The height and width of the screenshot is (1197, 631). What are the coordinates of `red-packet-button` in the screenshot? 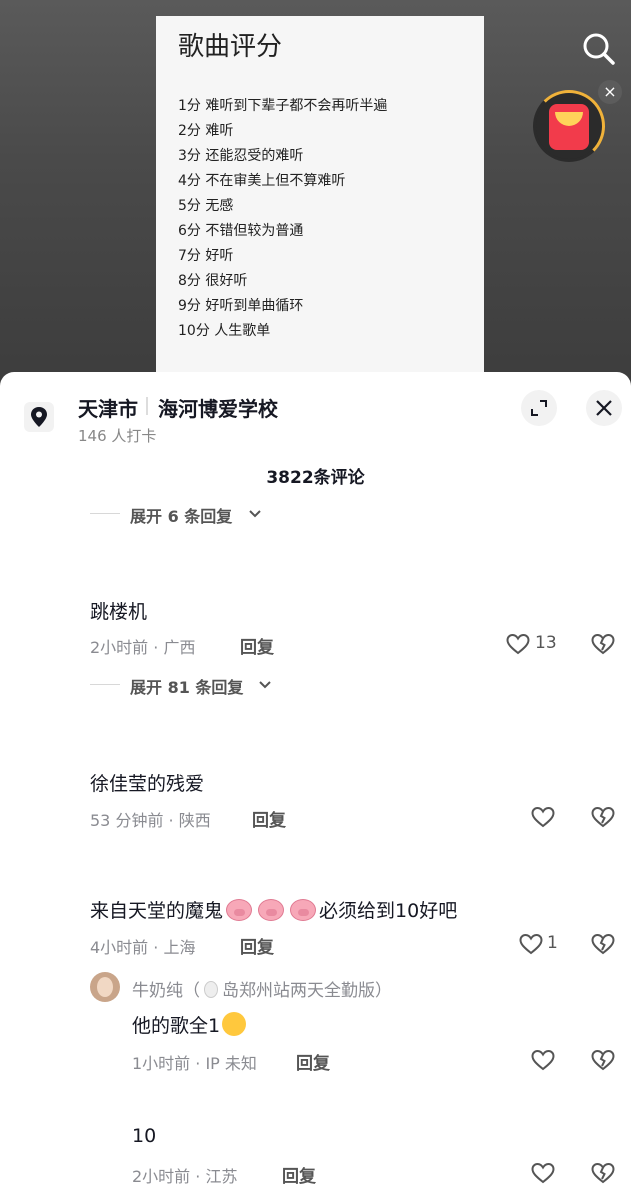 It's located at (569, 126).